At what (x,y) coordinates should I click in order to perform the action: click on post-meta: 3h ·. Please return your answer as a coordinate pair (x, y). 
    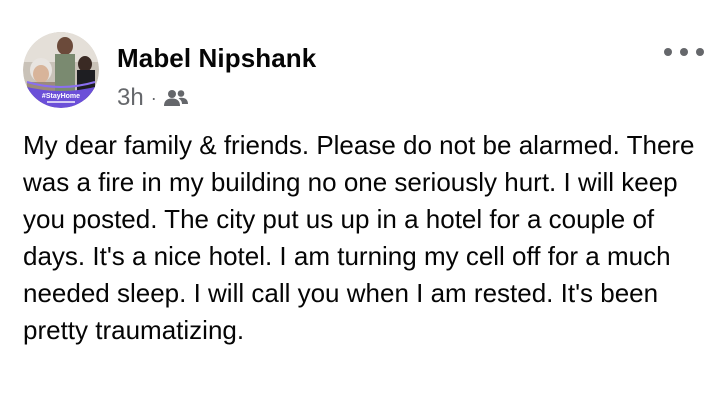
    Looking at the image, I should click on (152, 98).